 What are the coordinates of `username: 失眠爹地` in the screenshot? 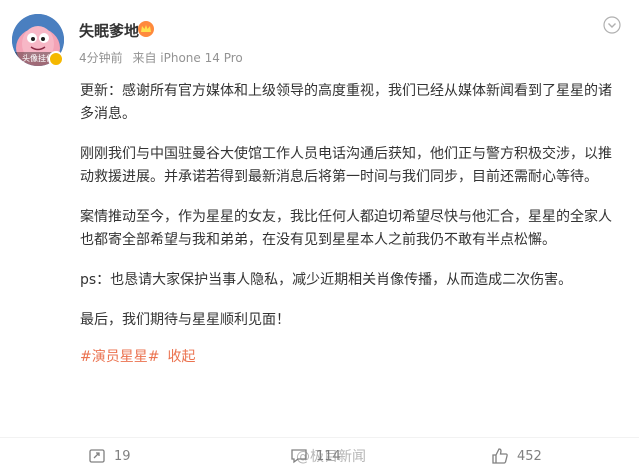 It's located at (109, 30).